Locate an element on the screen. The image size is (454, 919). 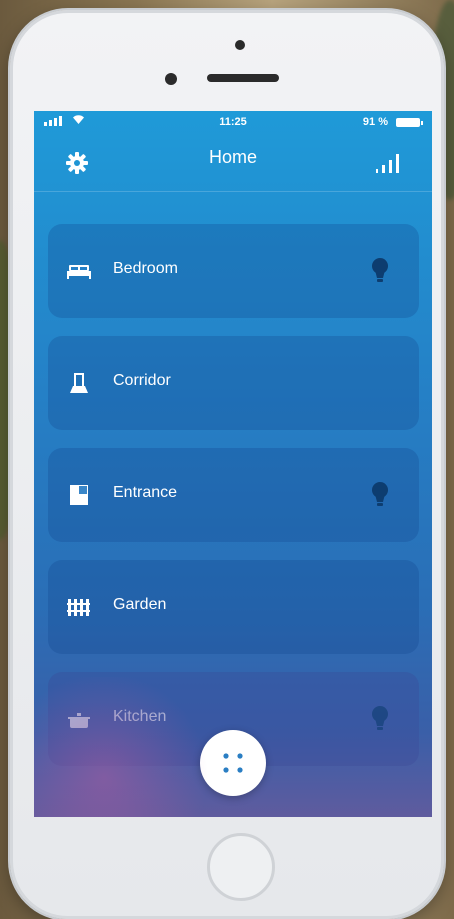
battery-icon is located at coordinates (409, 122).